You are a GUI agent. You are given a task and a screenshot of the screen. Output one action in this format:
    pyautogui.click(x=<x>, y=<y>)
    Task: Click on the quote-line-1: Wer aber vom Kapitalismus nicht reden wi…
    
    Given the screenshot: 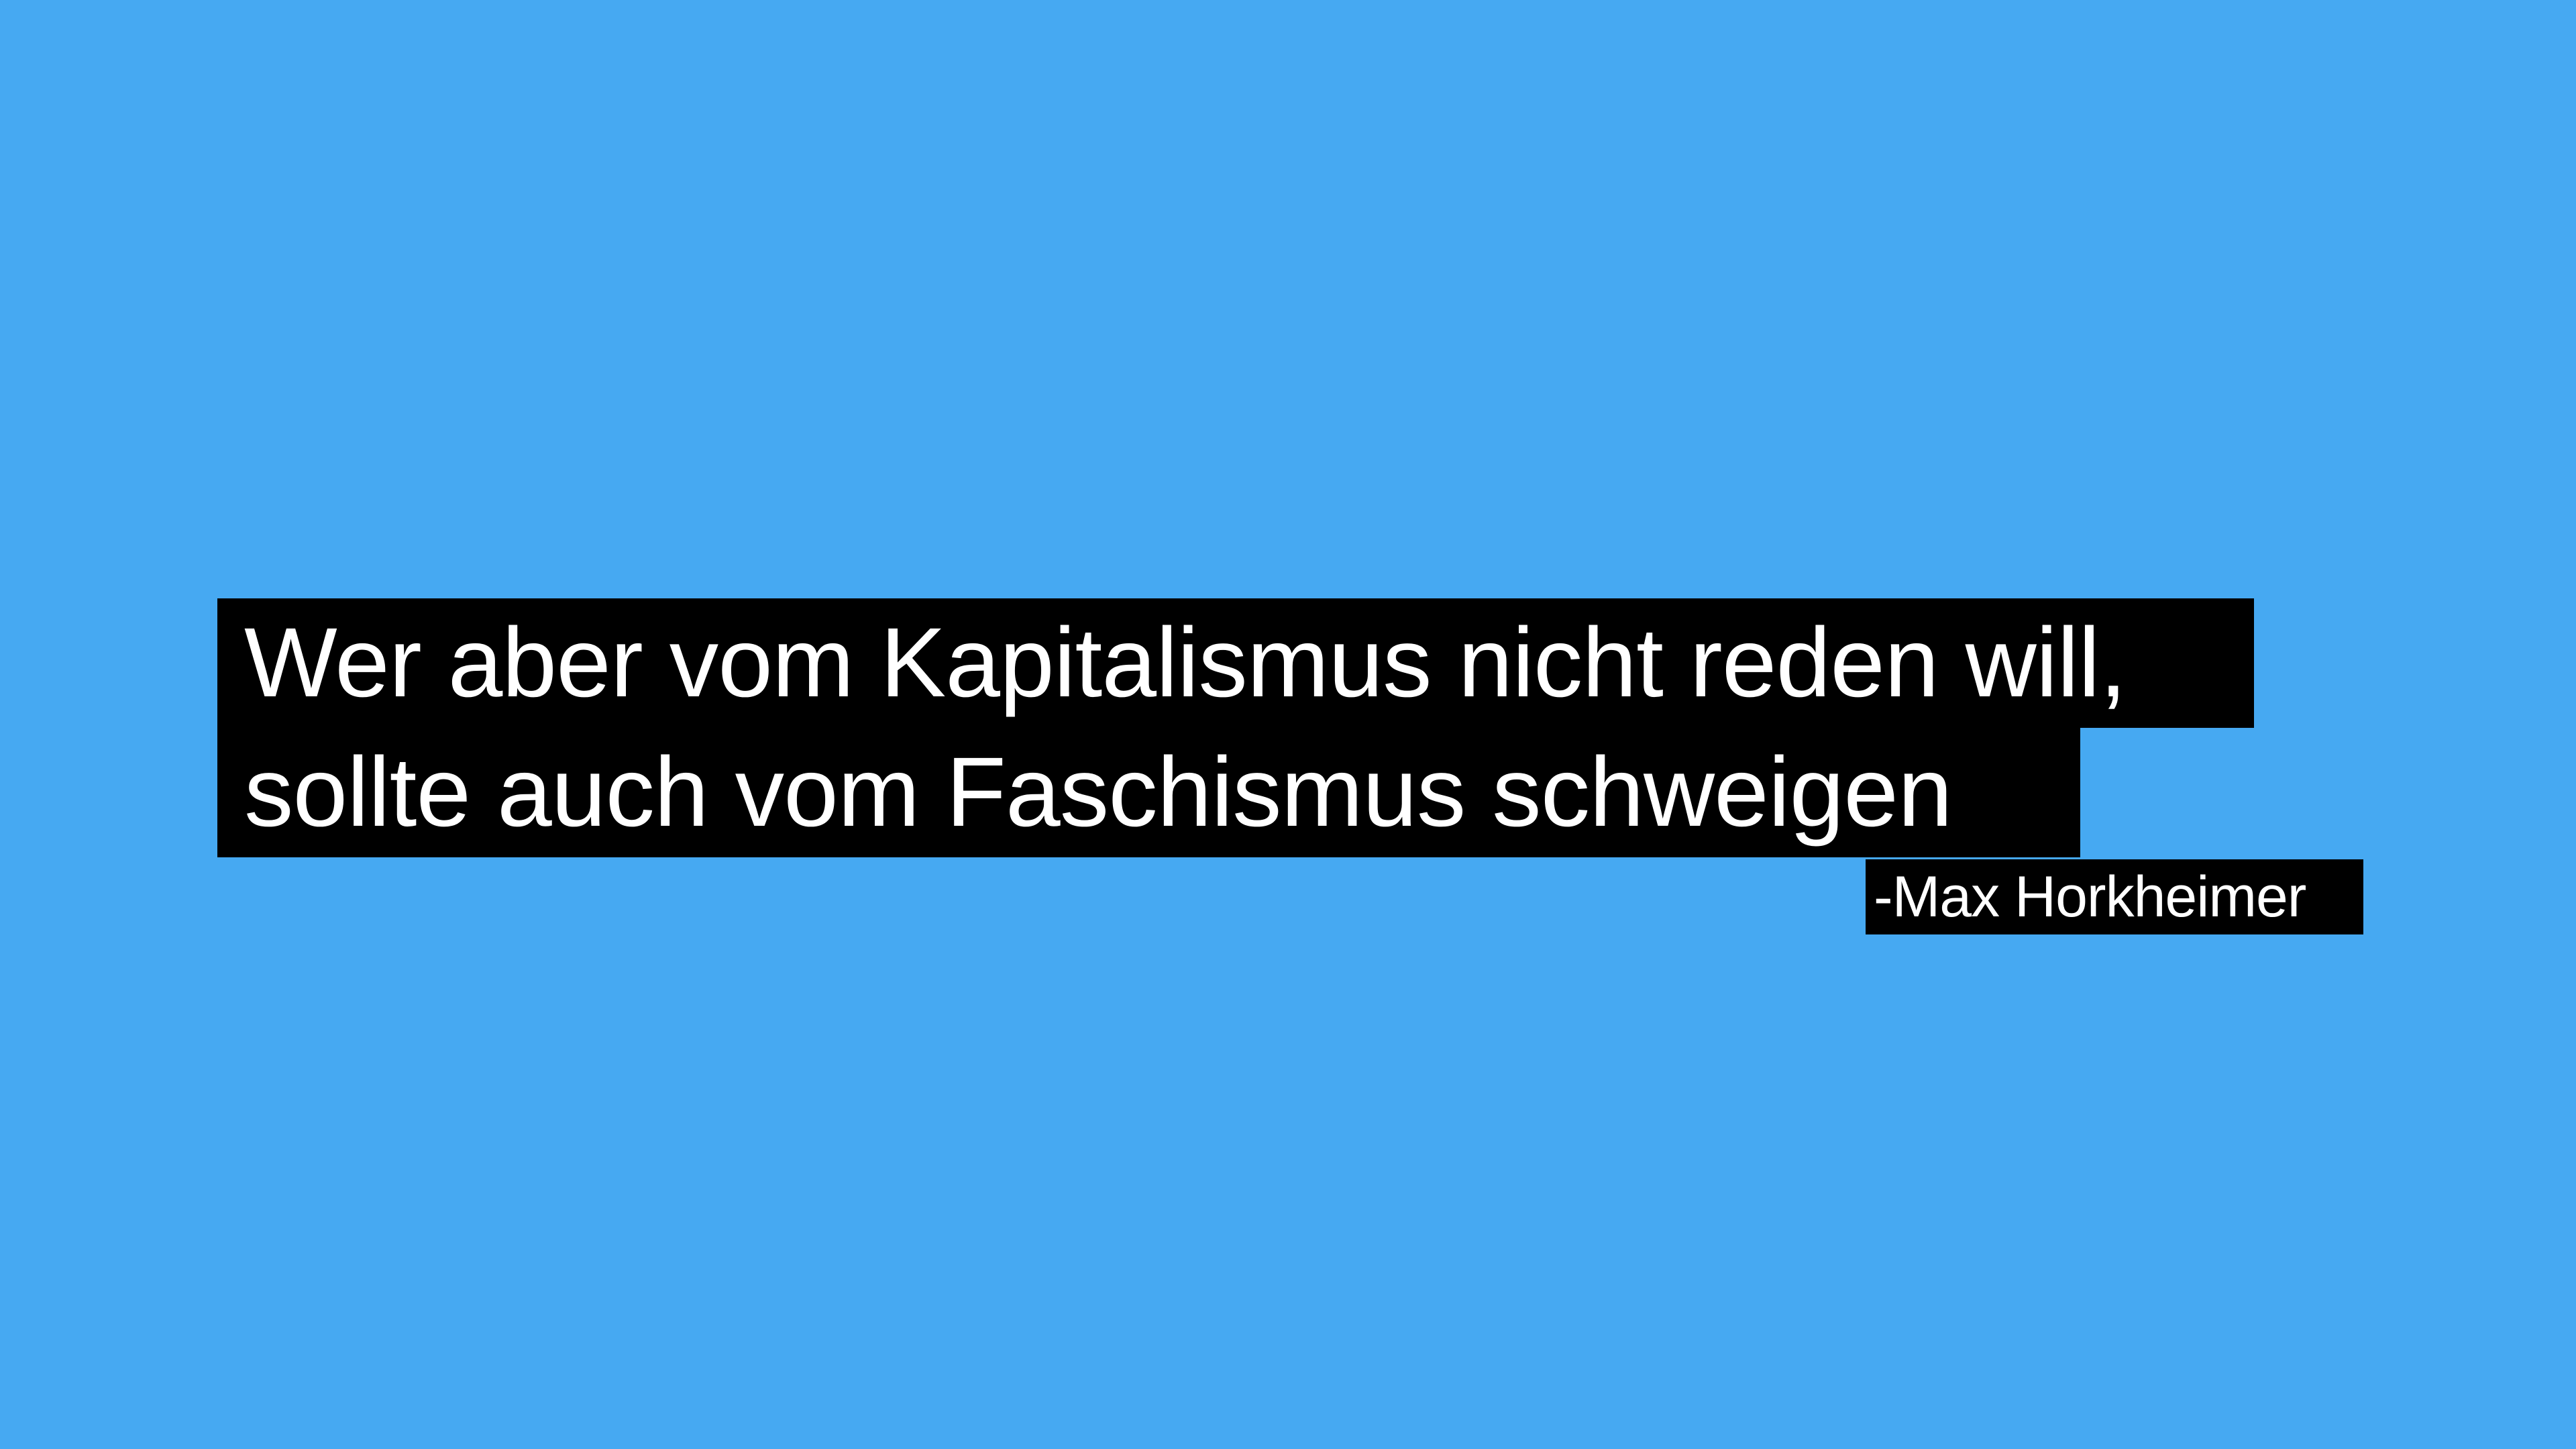 What is the action you would take?
    pyautogui.click(x=1235, y=663)
    